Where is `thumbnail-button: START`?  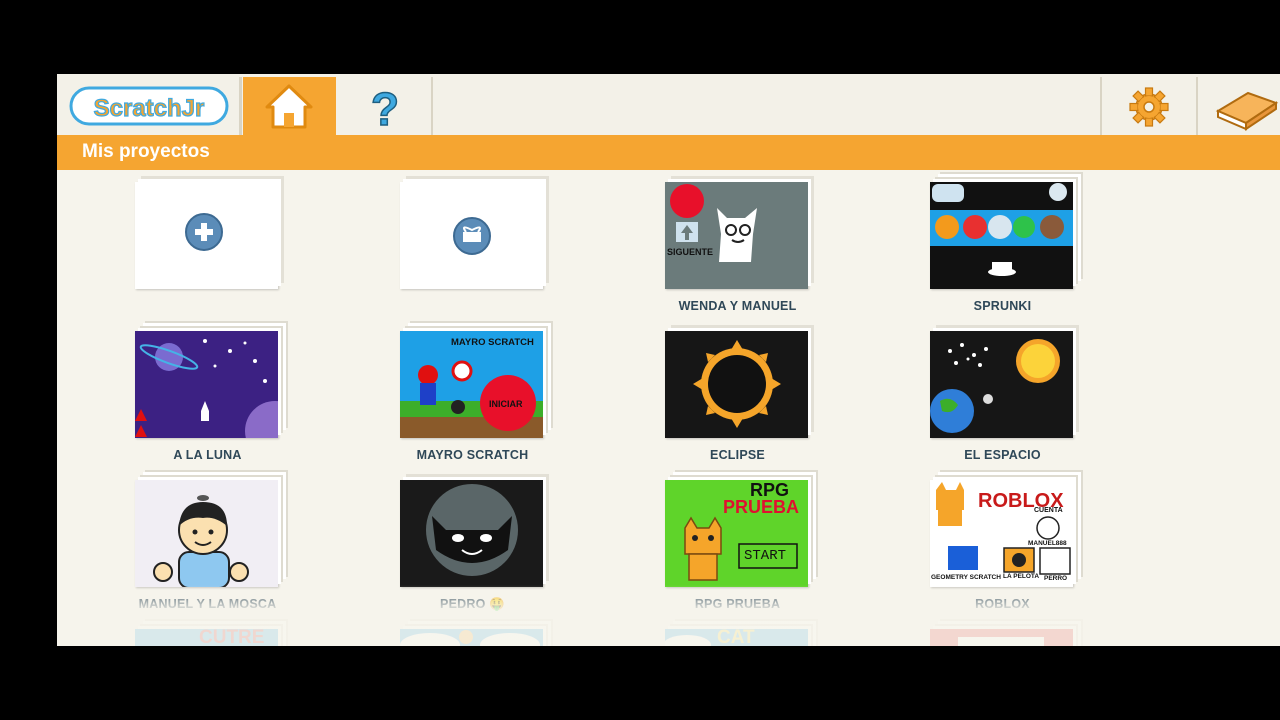 thumbnail-button: START is located at coordinates (765, 556).